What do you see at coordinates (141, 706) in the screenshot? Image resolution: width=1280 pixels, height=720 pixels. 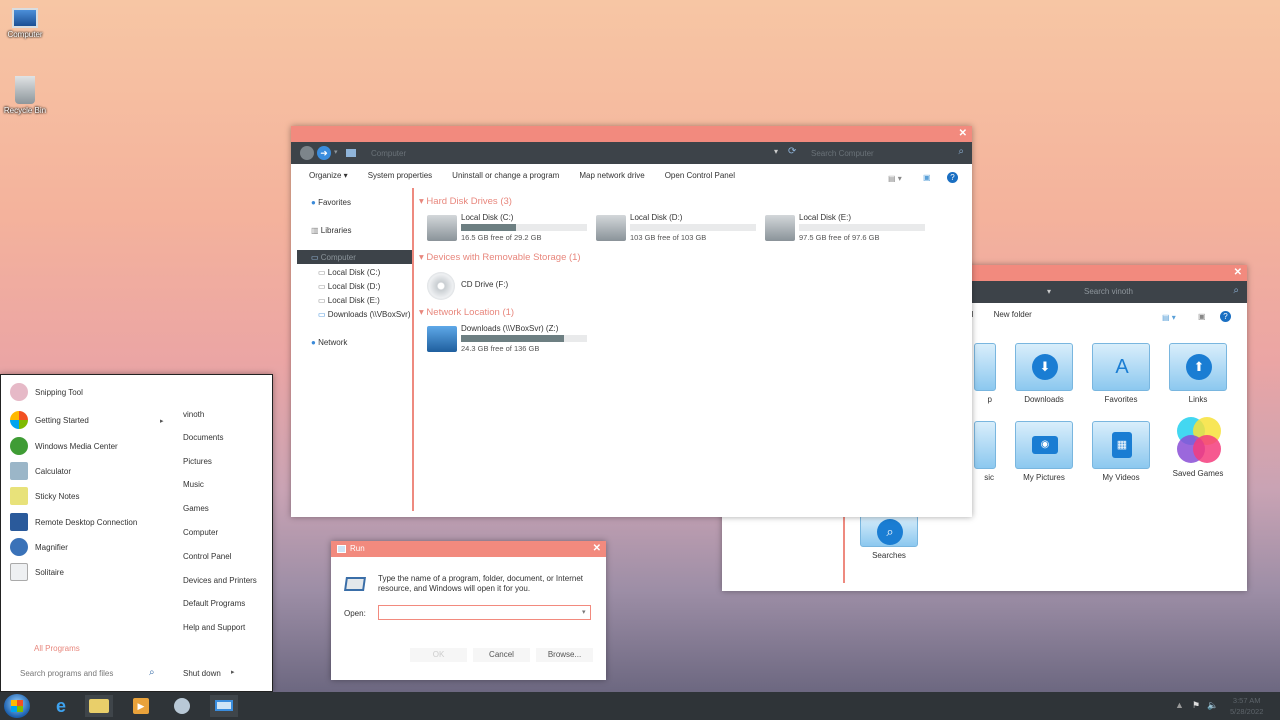 I see `taskbar-media-player: ▶` at bounding box center [141, 706].